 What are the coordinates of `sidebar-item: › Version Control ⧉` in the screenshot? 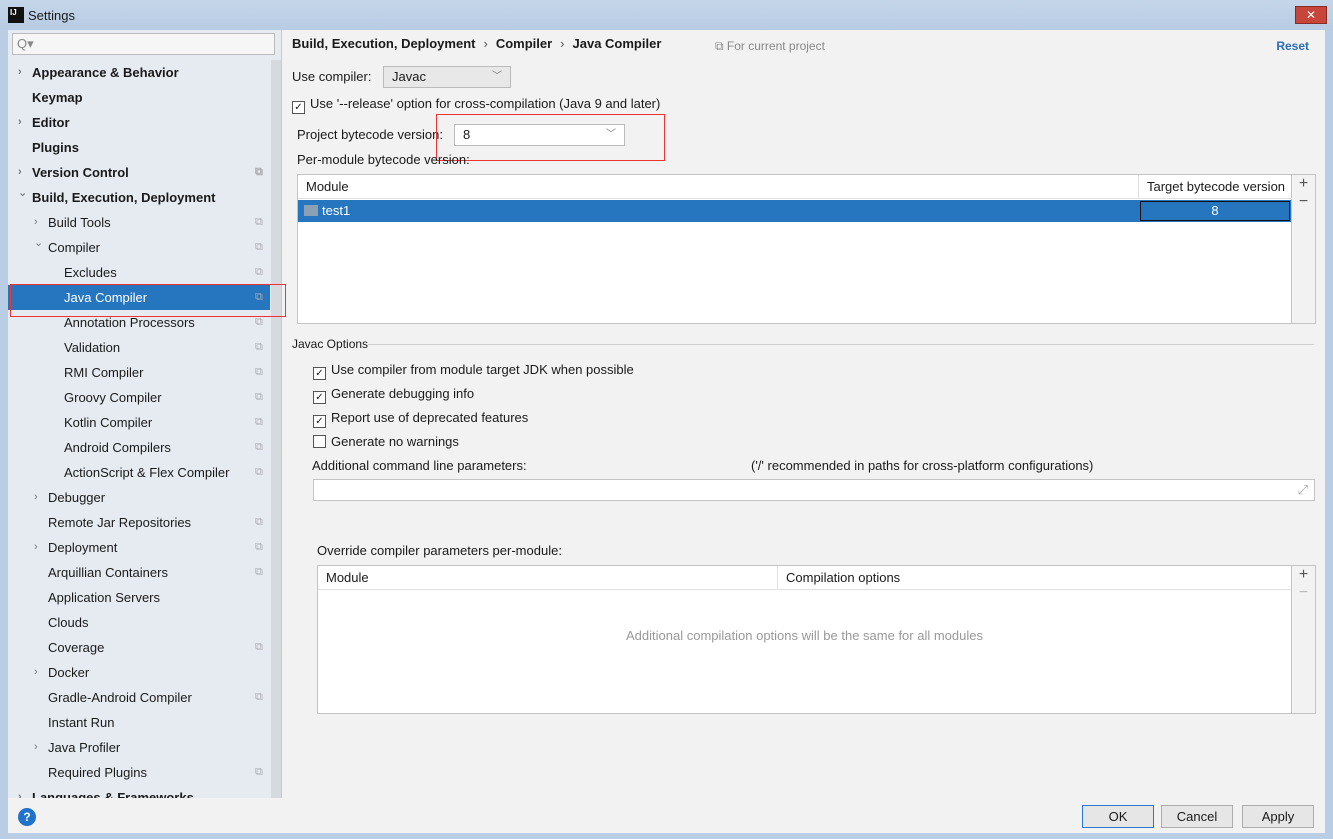 It's located at (139, 172).